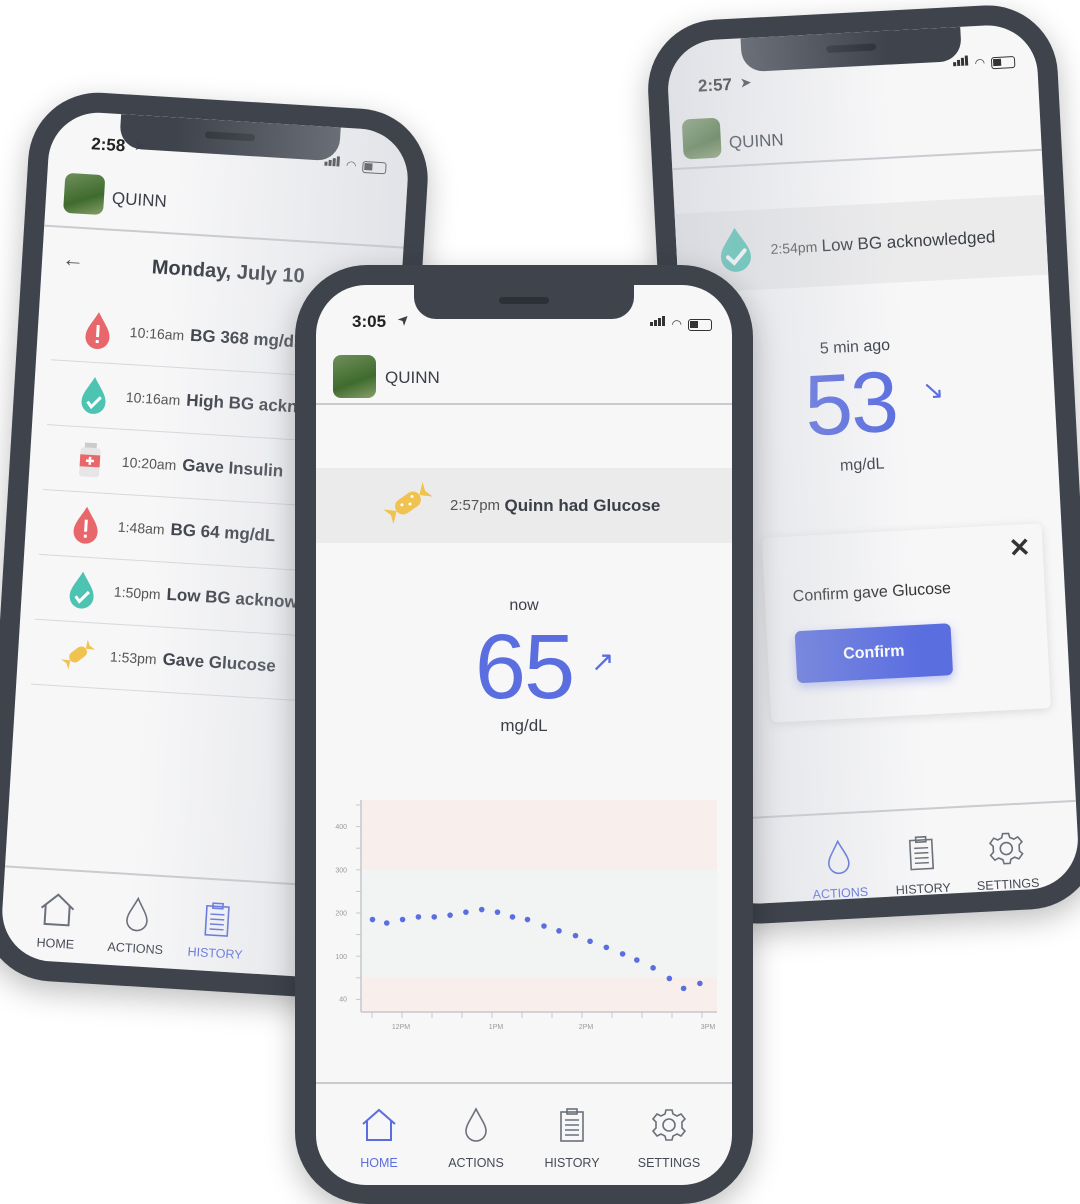 The image size is (1080, 1204). Describe the element at coordinates (351, 165) in the screenshot. I see `wifi-icon: ◠` at that location.